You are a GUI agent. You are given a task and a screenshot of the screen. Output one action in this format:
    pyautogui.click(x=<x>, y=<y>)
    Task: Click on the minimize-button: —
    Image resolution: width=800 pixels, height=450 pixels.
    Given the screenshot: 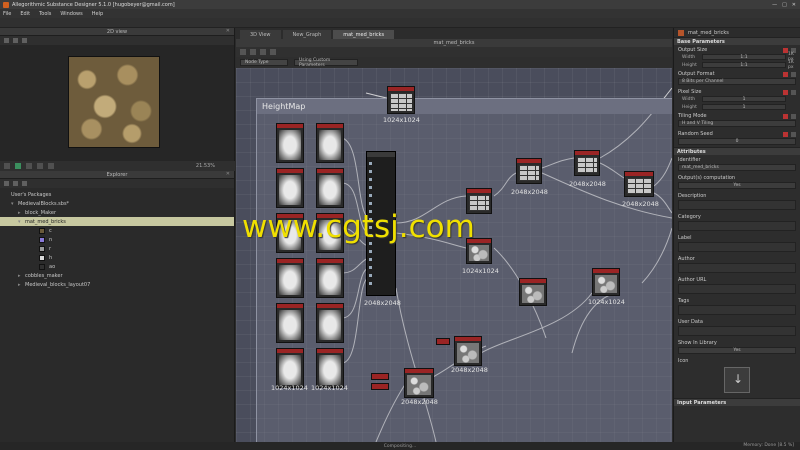 What is the action you would take?
    pyautogui.click(x=774, y=5)
    